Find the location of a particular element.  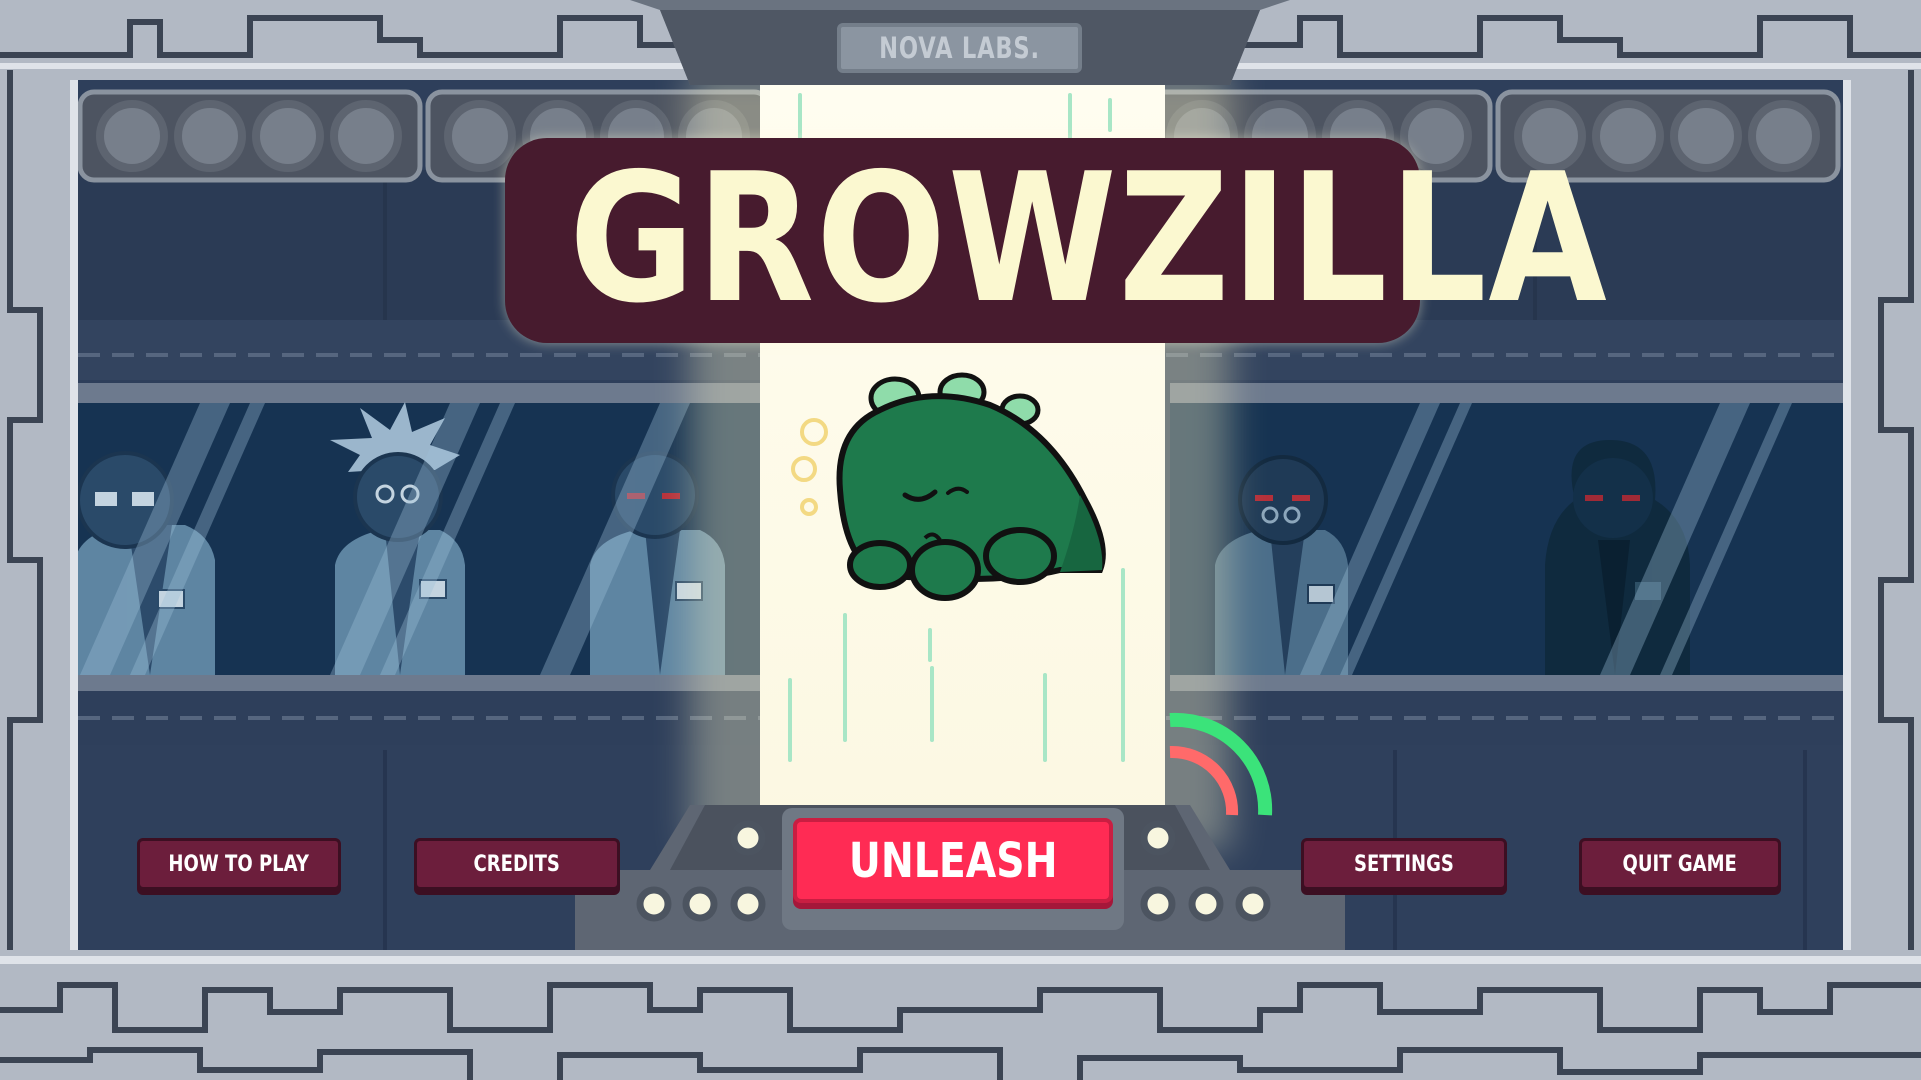

studio-badge-label: NOVA LABS. is located at coordinates (959, 48).